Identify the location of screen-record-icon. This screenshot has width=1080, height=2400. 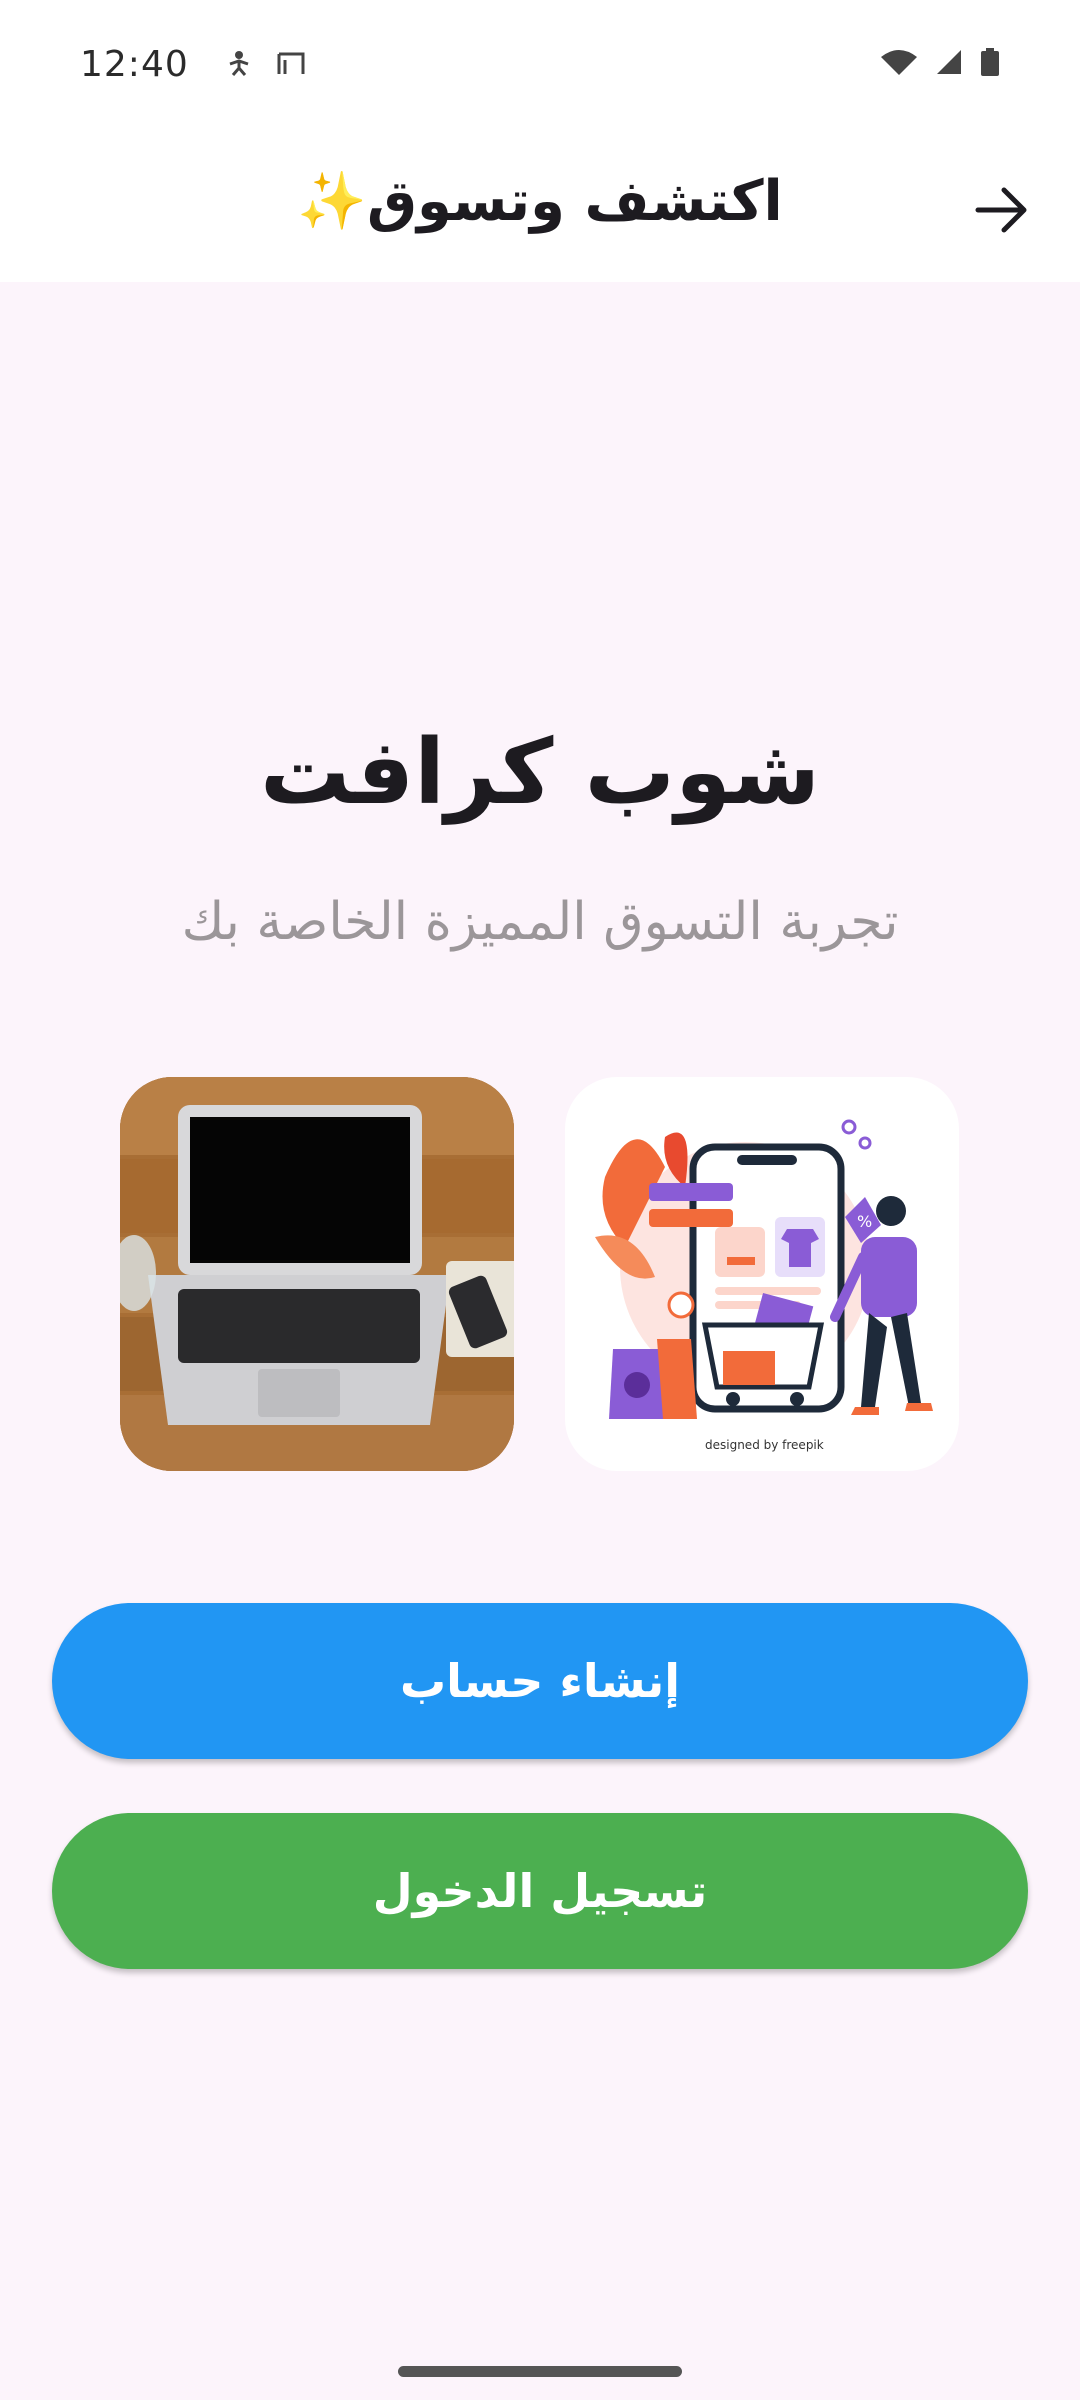
(291, 65).